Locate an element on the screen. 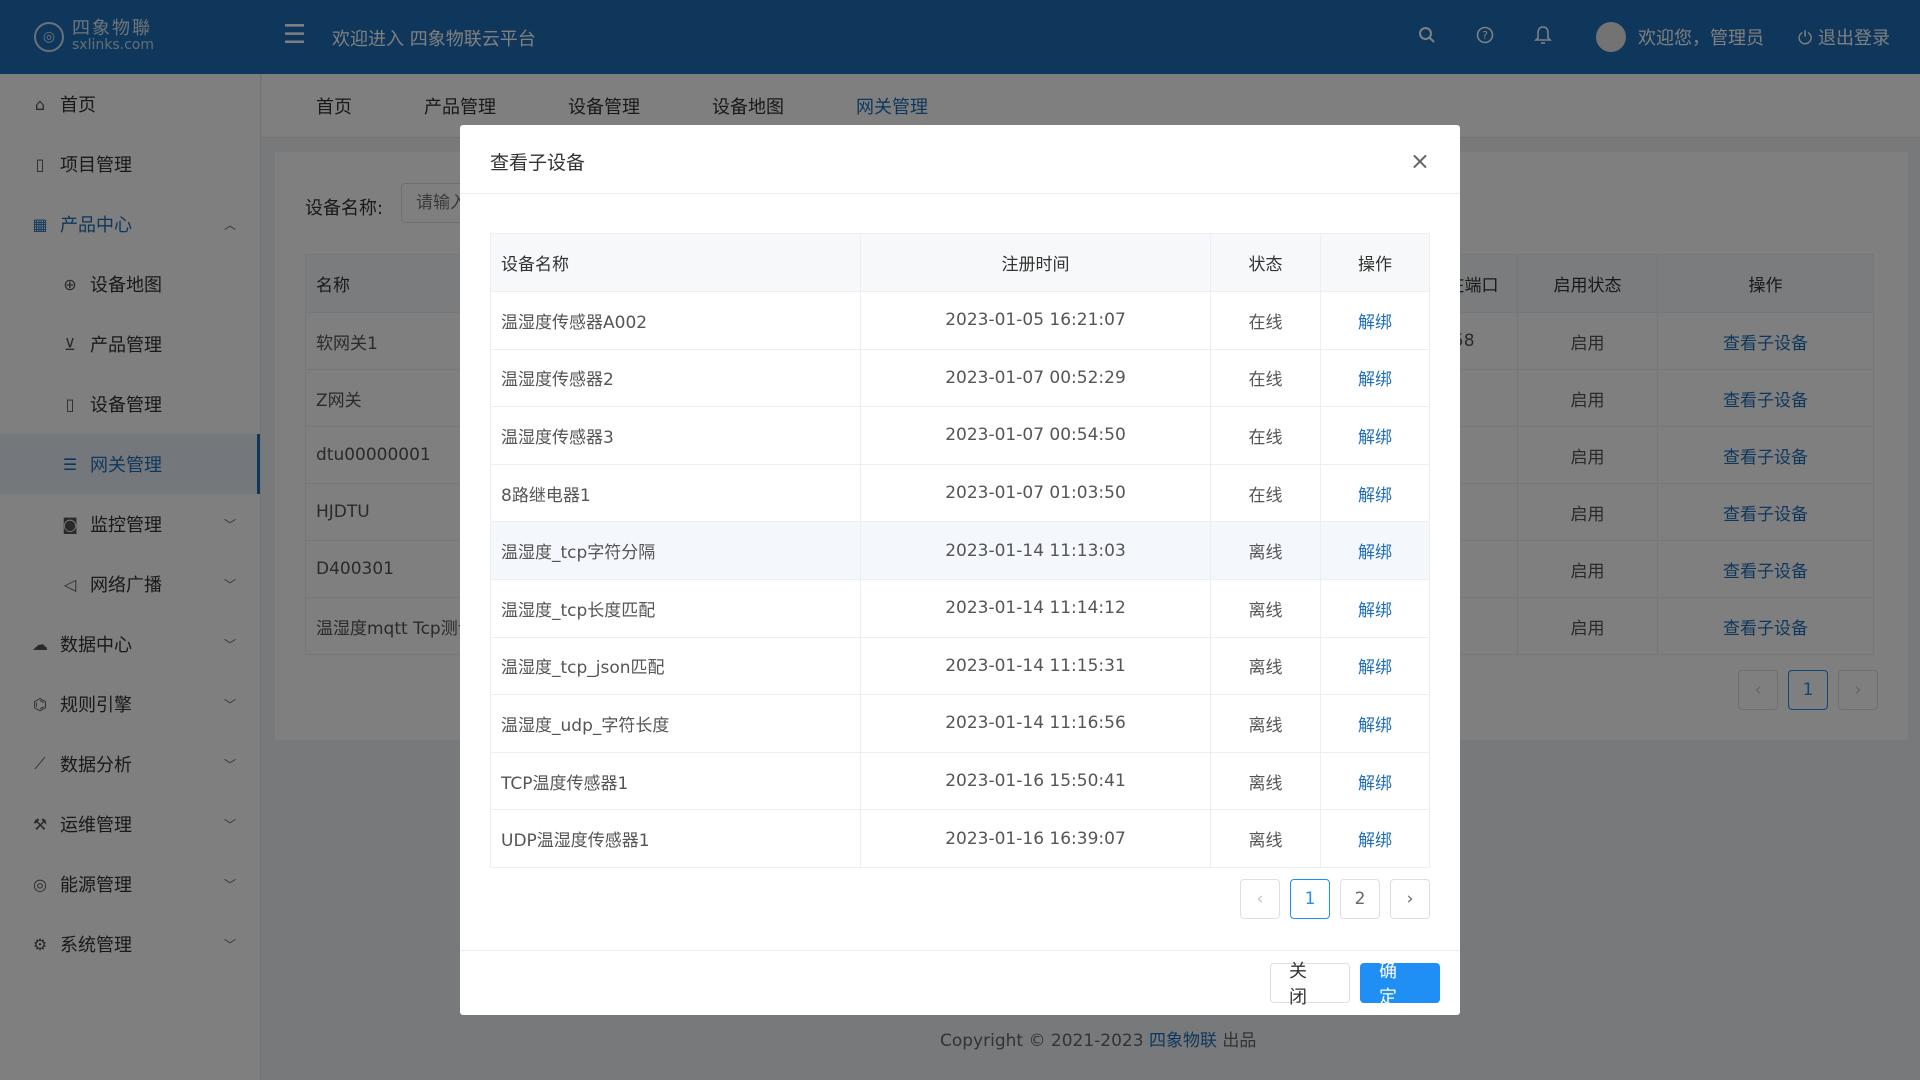  cell-register-time: 2023-01-07 01:03:50 is located at coordinates (1035, 493).